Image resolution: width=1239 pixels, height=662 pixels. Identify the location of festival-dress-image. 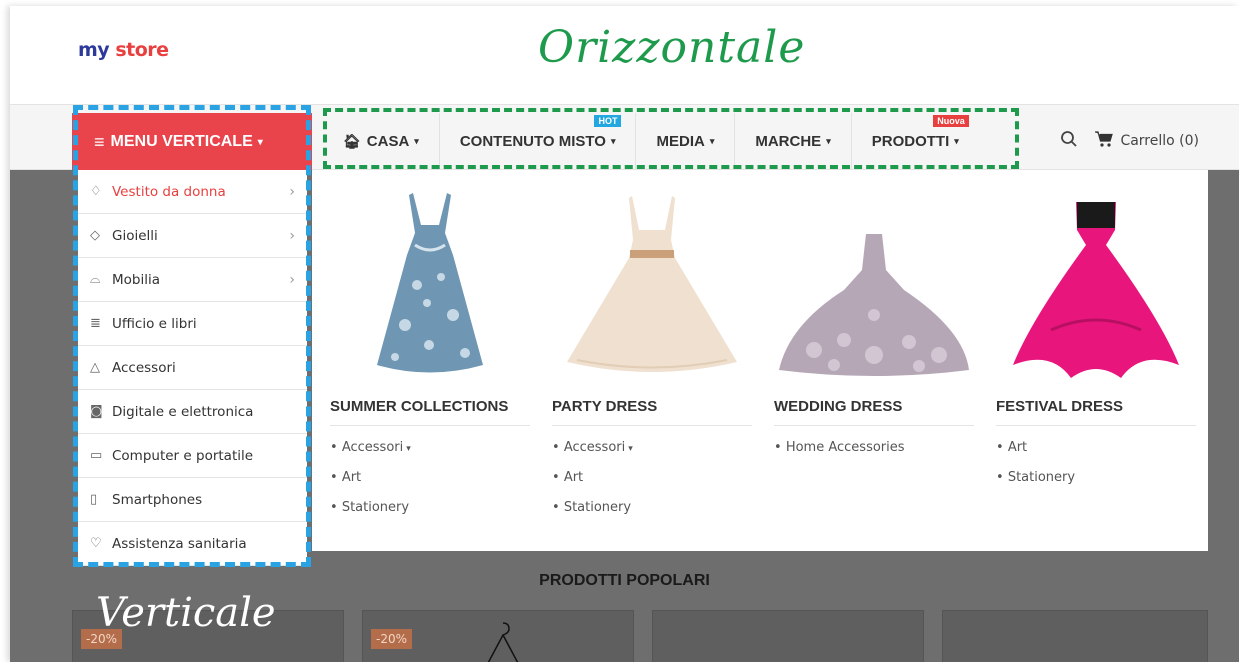
(1096, 275).